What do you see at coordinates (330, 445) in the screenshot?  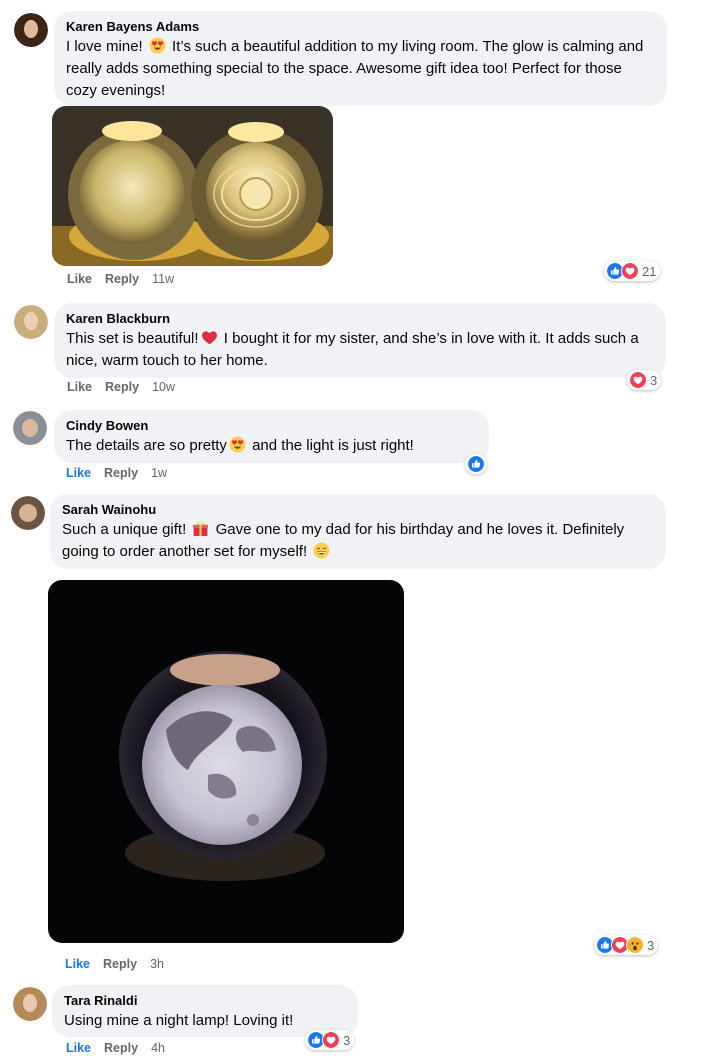 I see `comment-text-part: and the light is just right!` at bounding box center [330, 445].